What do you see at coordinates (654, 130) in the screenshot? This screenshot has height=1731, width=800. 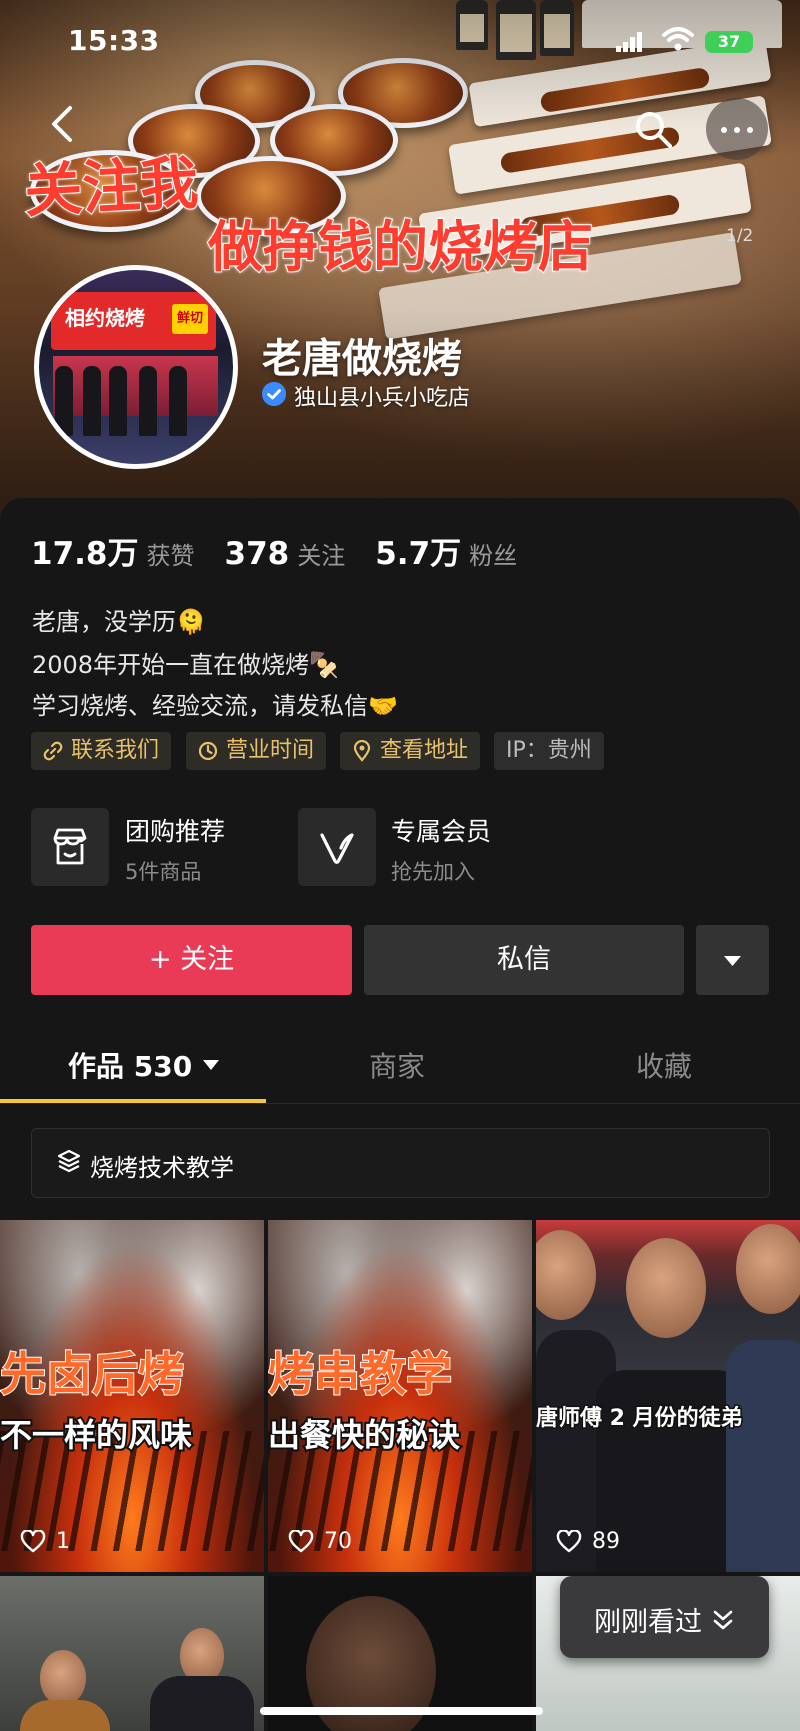 I see `search-icon` at bounding box center [654, 130].